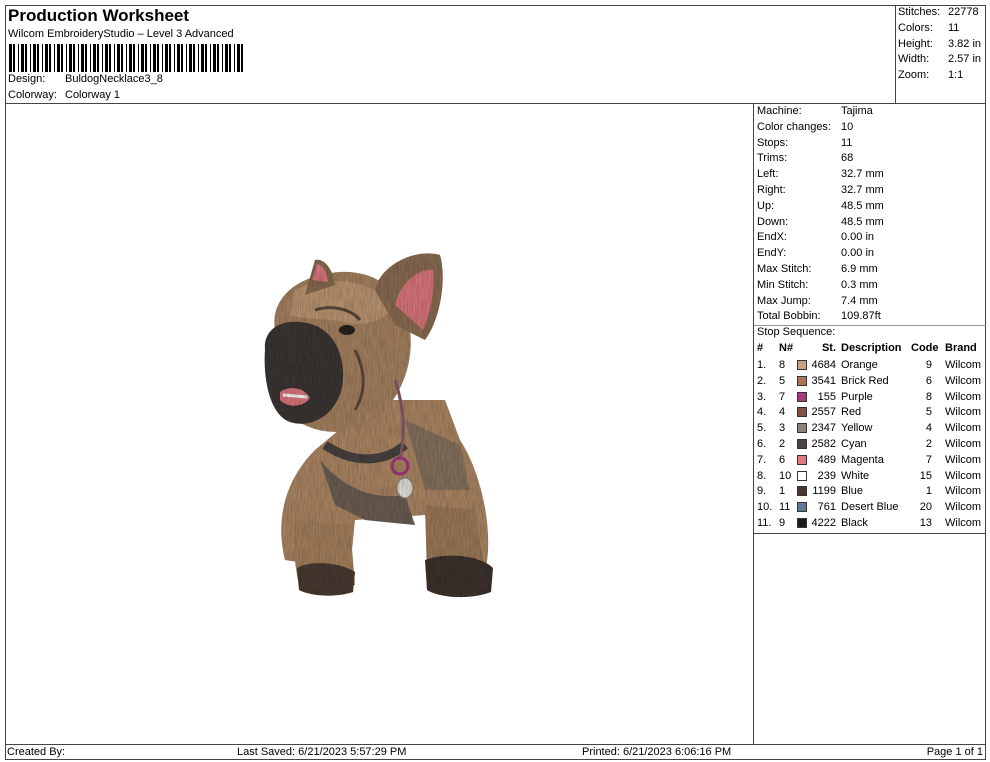 The width and height of the screenshot is (990, 762). I want to click on stitch-count: 2582, so click(823, 444).